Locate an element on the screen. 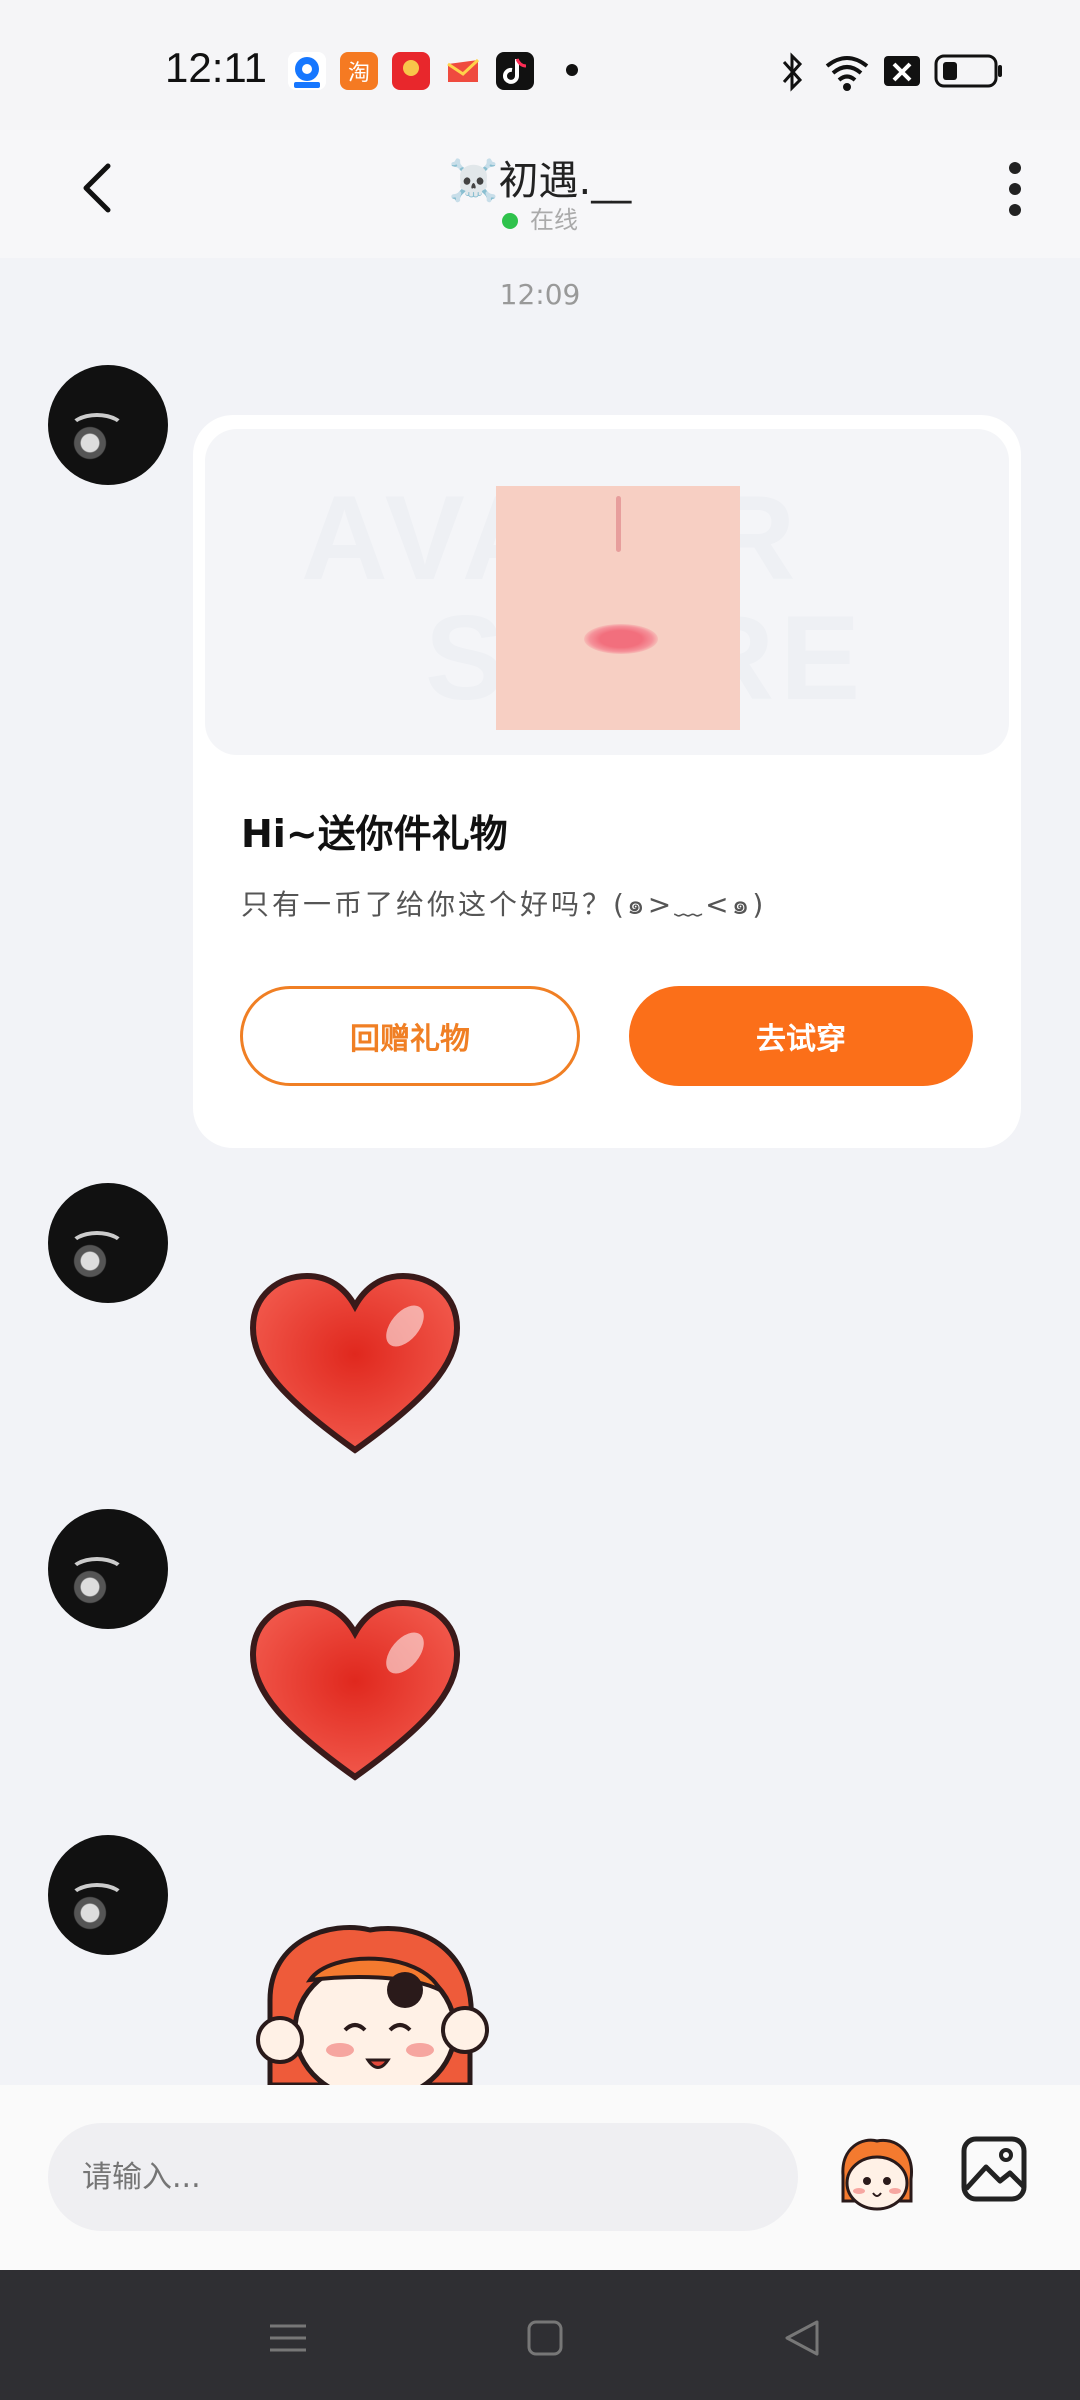 This screenshot has width=1080, height=2400. wifi-icon is located at coordinates (847, 73).